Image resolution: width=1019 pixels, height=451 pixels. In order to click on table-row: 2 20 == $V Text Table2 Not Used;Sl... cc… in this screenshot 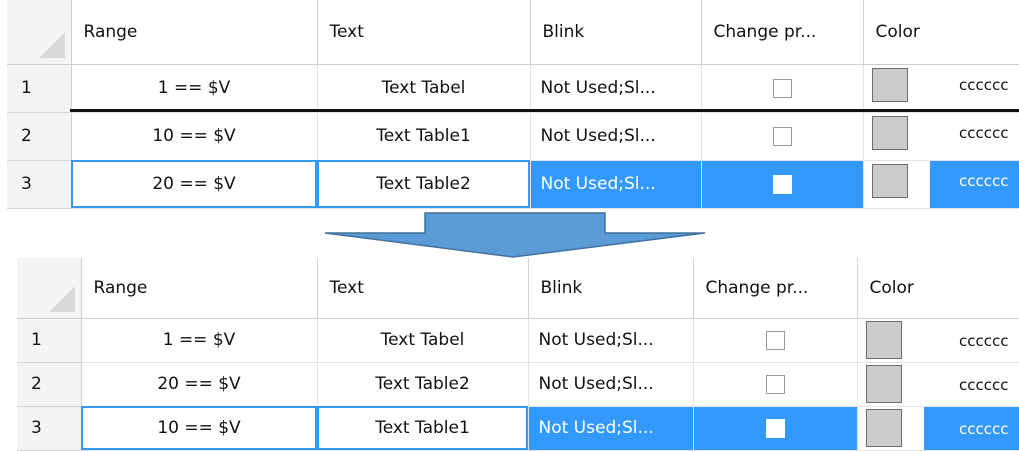, I will do `click(518, 384)`.